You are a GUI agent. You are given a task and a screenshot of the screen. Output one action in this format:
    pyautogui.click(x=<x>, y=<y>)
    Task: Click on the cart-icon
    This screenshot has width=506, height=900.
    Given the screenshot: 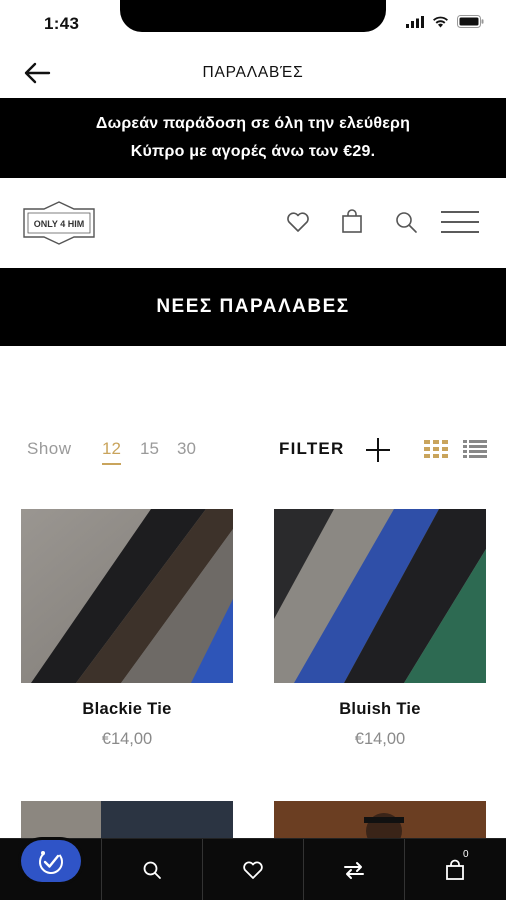 What is the action you would take?
    pyautogui.click(x=455, y=869)
    